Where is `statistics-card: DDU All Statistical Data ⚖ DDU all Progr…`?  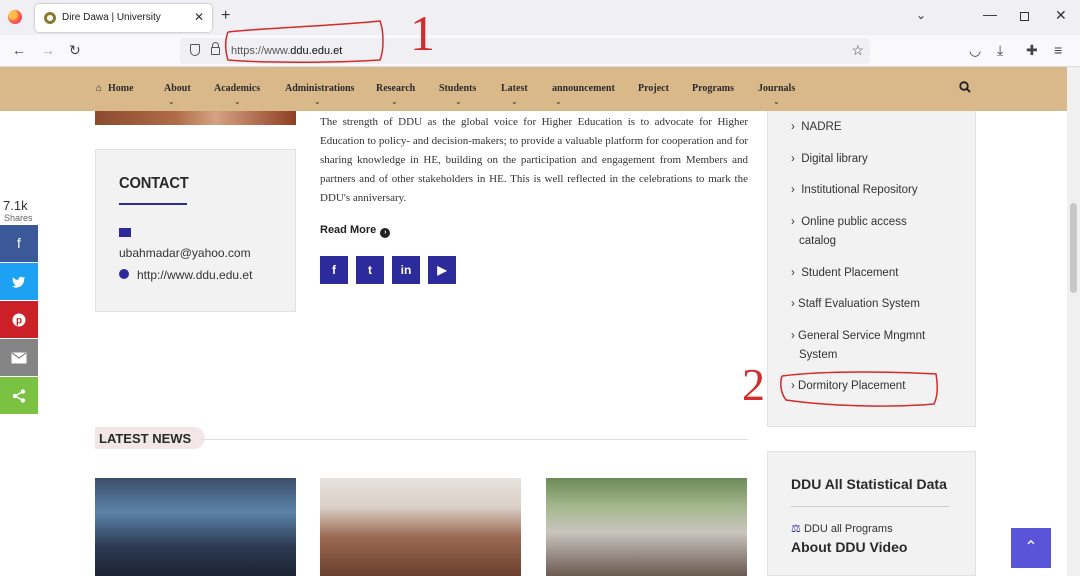 statistics-card: DDU All Statistical Data ⚖ DDU all Progr… is located at coordinates (871, 513).